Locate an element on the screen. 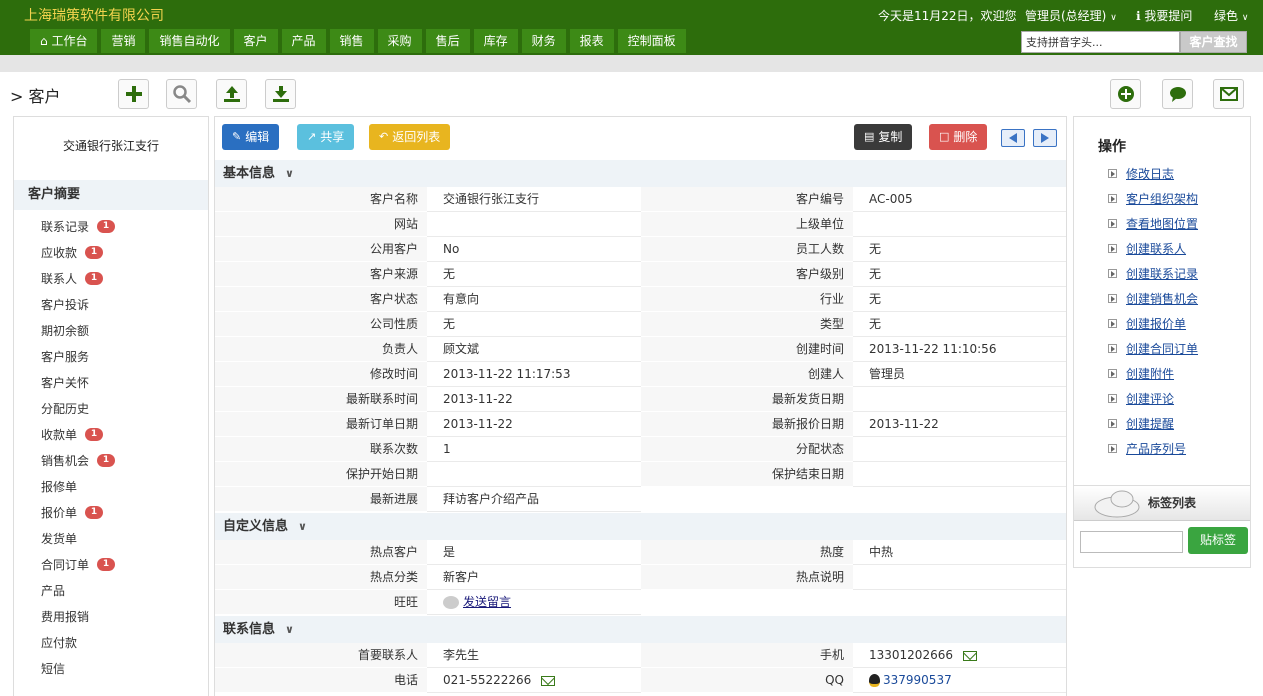 The image size is (1263, 696). operation-link: 创建报价单 is located at coordinates (1156, 323).